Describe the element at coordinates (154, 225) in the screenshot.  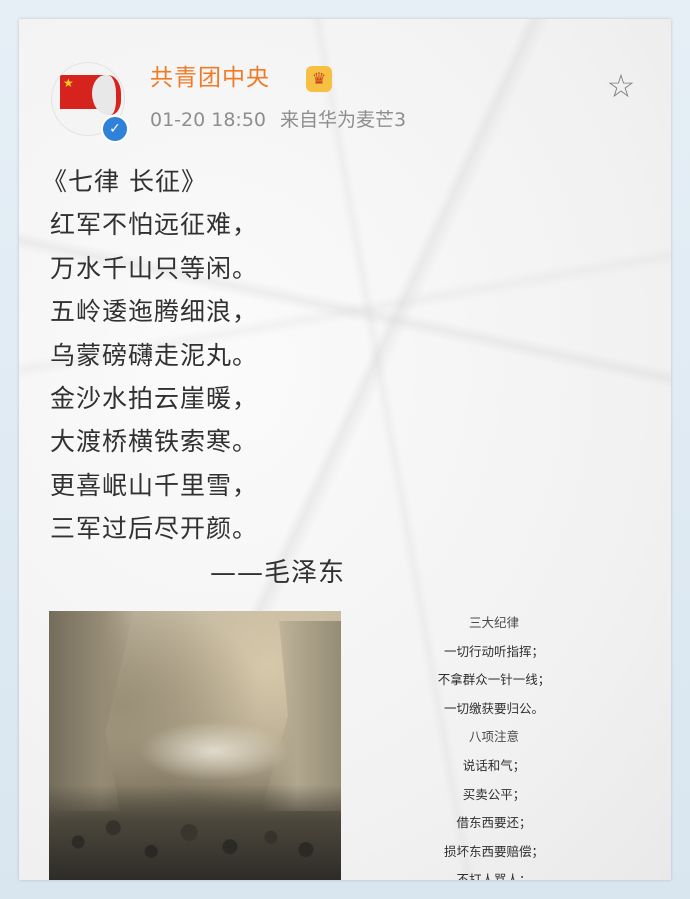
I see `poem-line: 红军不怕远征难，` at that location.